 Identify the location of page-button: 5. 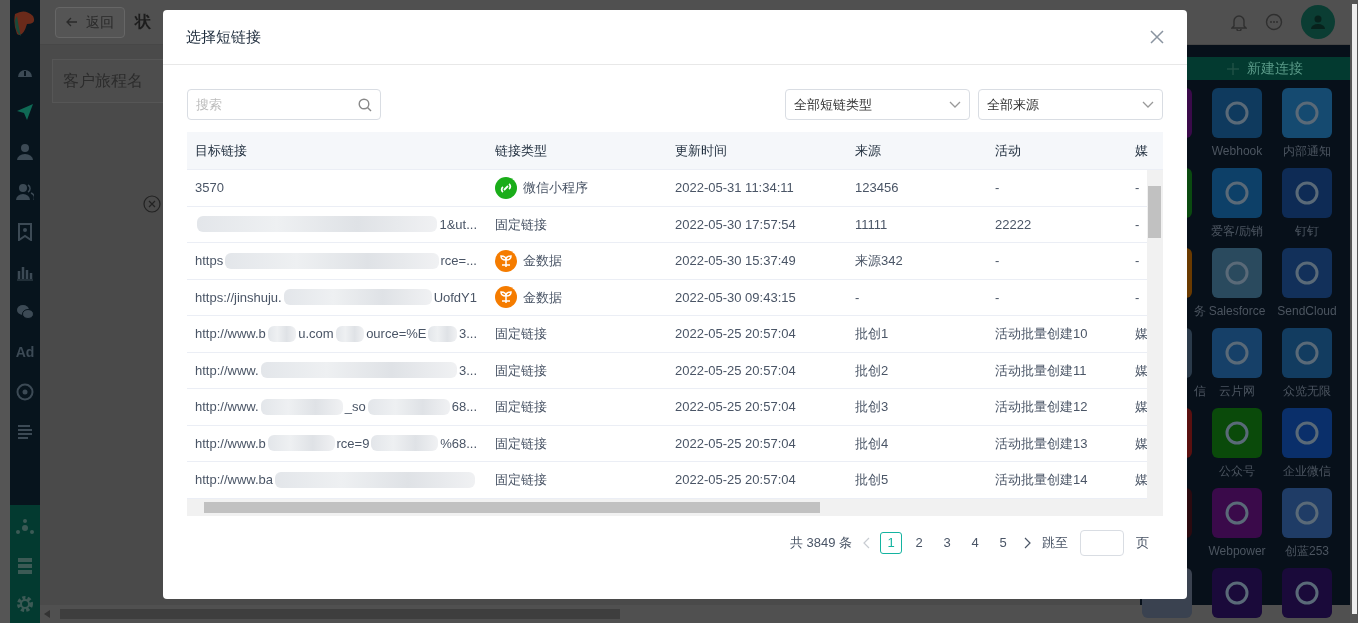
(1003, 543).